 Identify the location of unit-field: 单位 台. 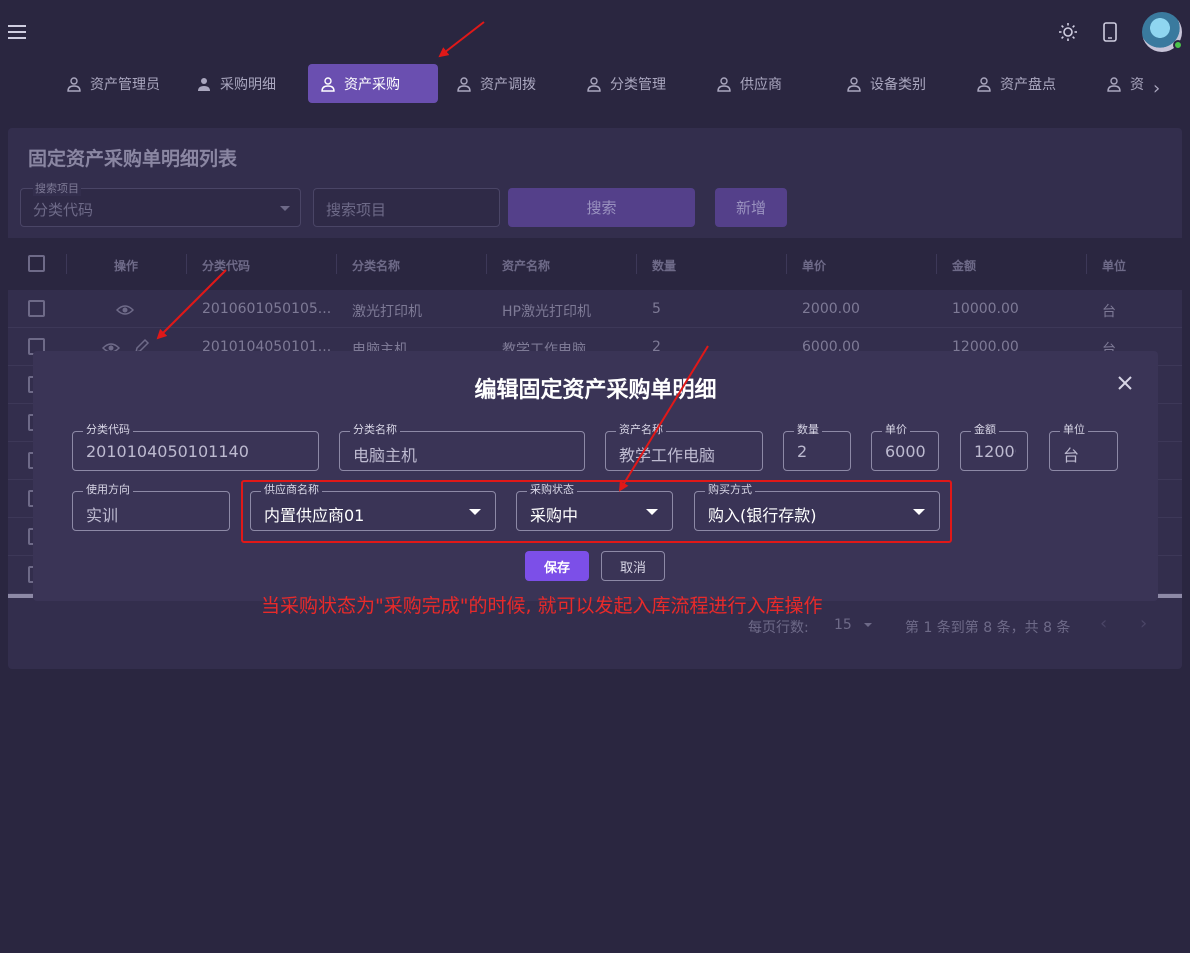
(1083, 447).